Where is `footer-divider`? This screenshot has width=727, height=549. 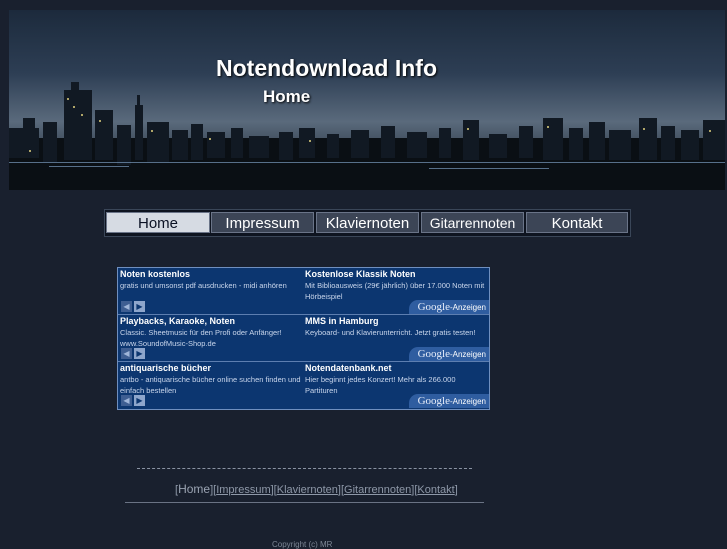
footer-divider is located at coordinates (304, 502).